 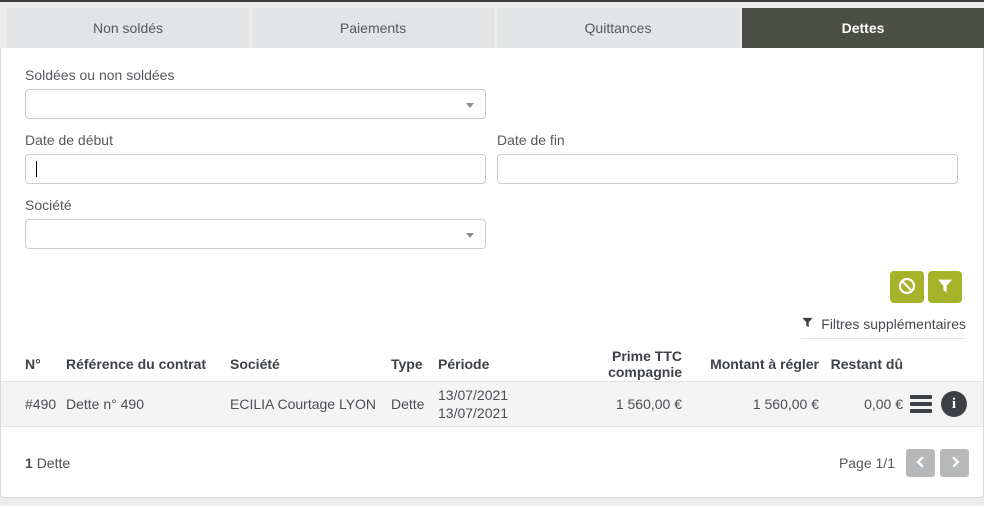 What do you see at coordinates (29, 463) in the screenshot?
I see `result-count-value: 1` at bounding box center [29, 463].